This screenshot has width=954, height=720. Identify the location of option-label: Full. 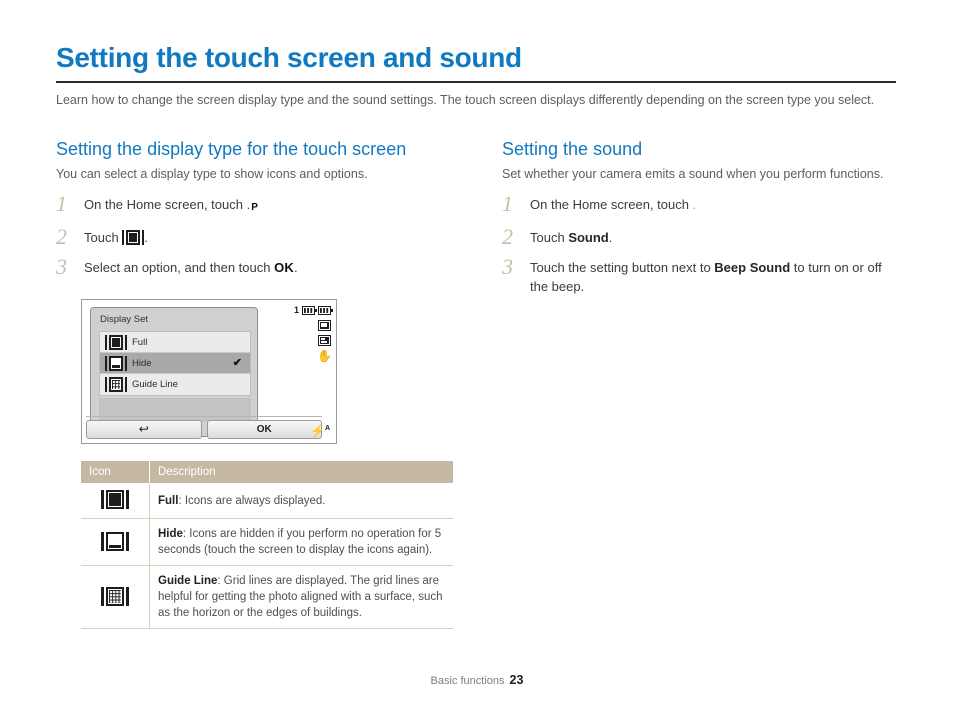
(140, 342).